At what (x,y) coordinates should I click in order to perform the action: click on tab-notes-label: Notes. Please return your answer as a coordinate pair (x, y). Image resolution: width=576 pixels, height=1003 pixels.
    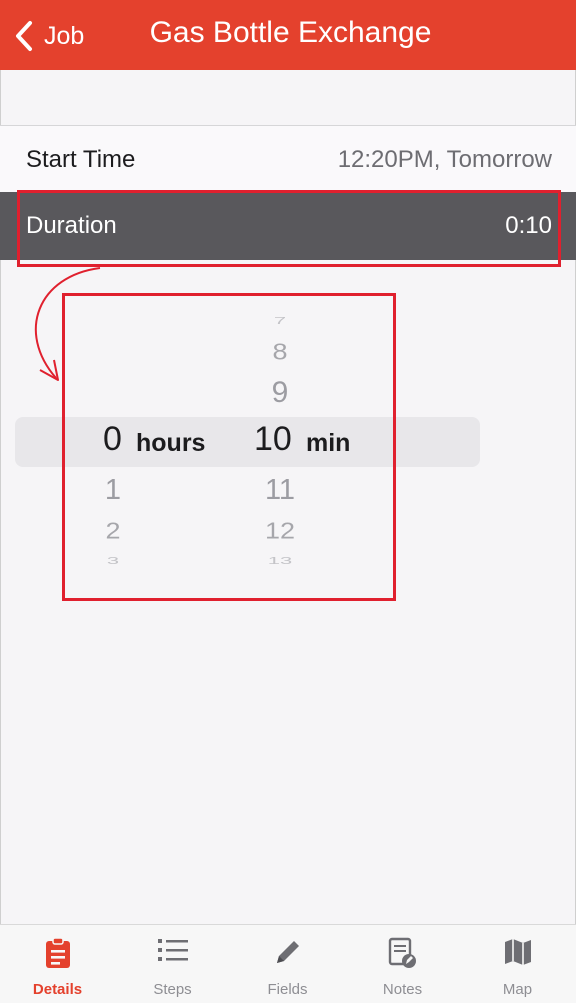
    Looking at the image, I should click on (402, 989).